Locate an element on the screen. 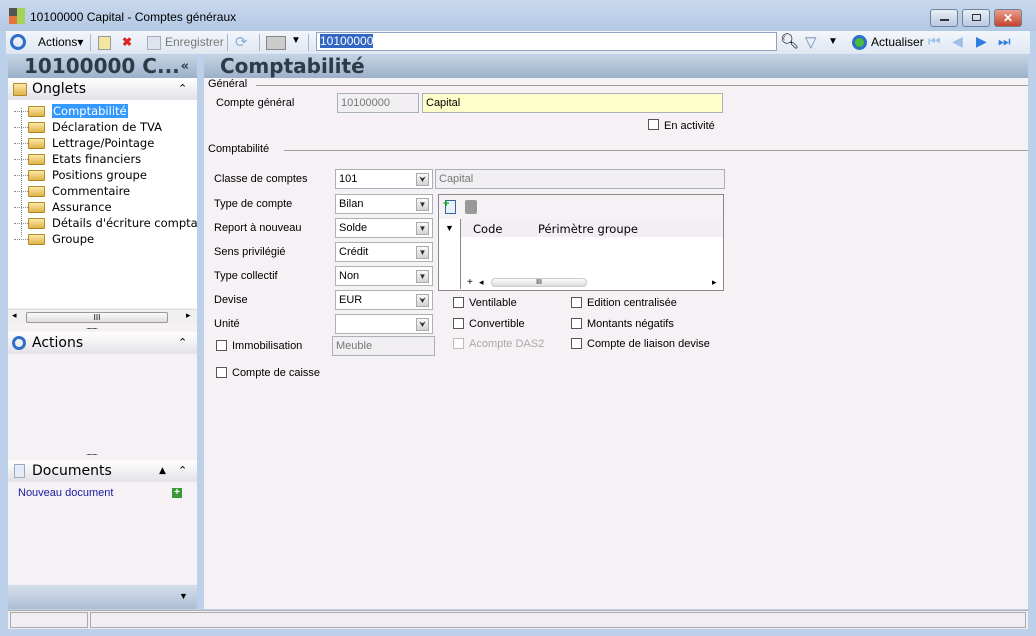  compte-caisse-label: Compte de caisse is located at coordinates (276, 373).